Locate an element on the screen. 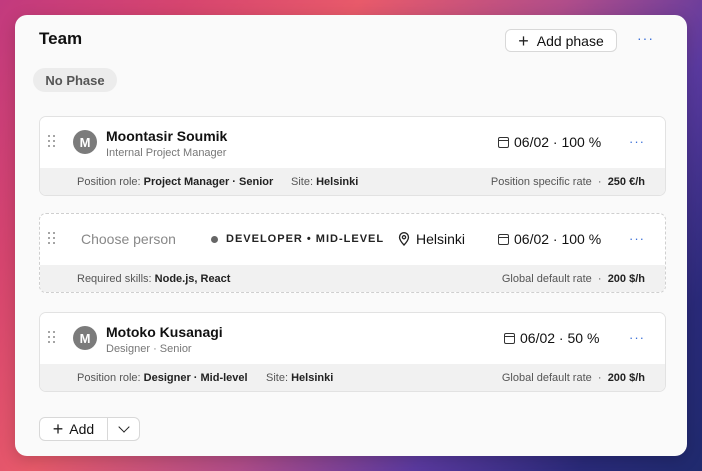 The image size is (702, 471). add-dropdown-toggle is located at coordinates (123, 429).